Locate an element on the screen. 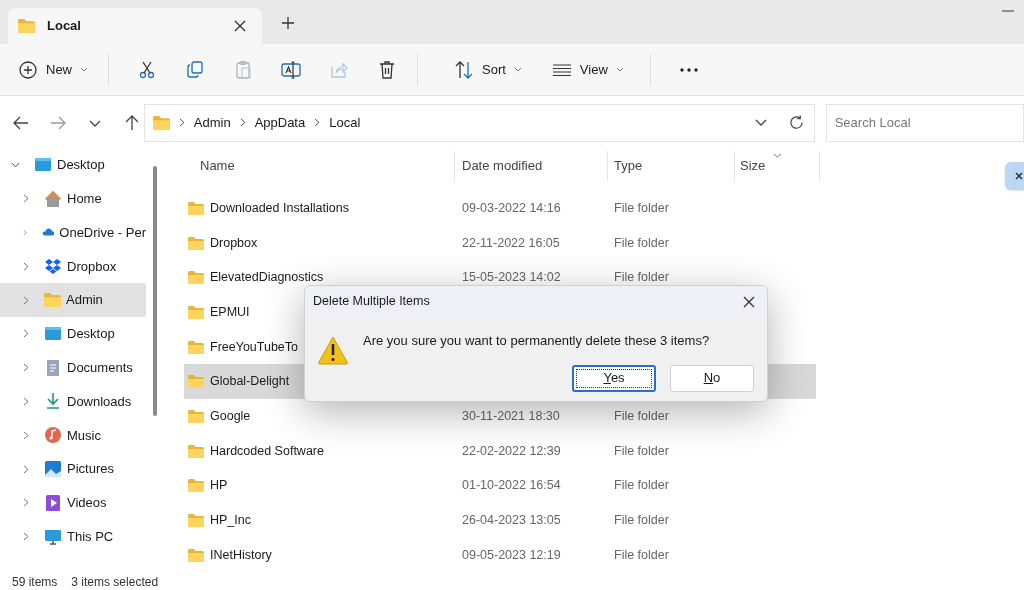 This screenshot has width=1024, height=590. file-name: Google is located at coordinates (230, 417).